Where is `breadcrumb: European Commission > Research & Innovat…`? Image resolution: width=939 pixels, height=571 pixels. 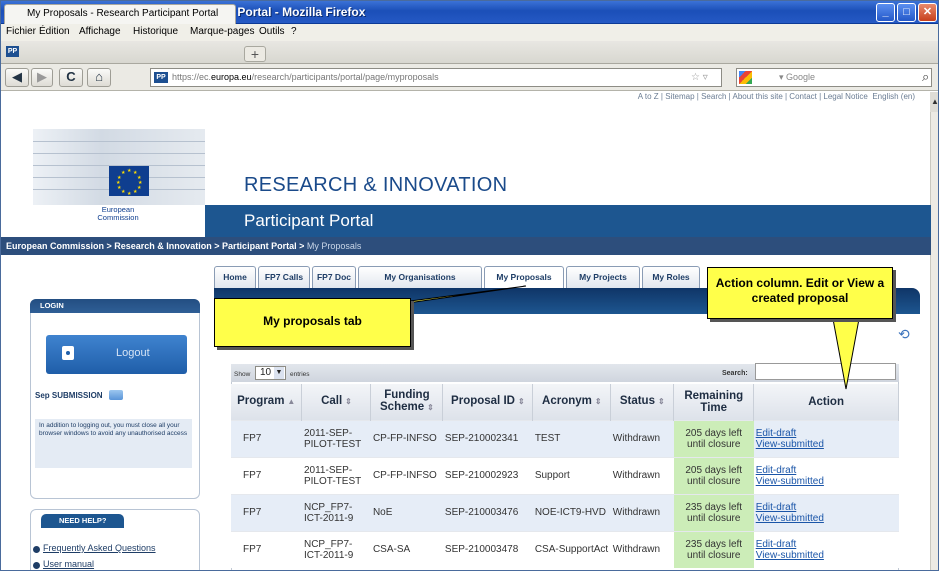 breadcrumb: European Commission > Research & Innovat… is located at coordinates (466, 246).